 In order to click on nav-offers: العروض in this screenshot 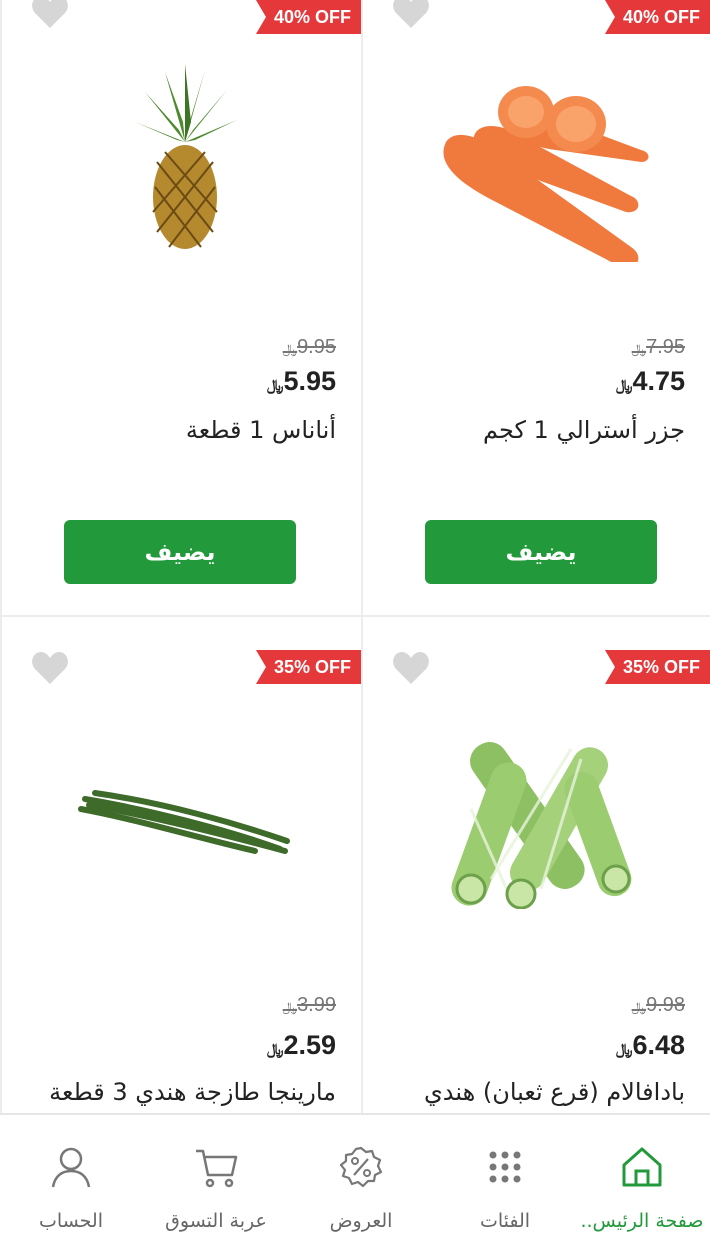, I will do `click(361, 1176)`.